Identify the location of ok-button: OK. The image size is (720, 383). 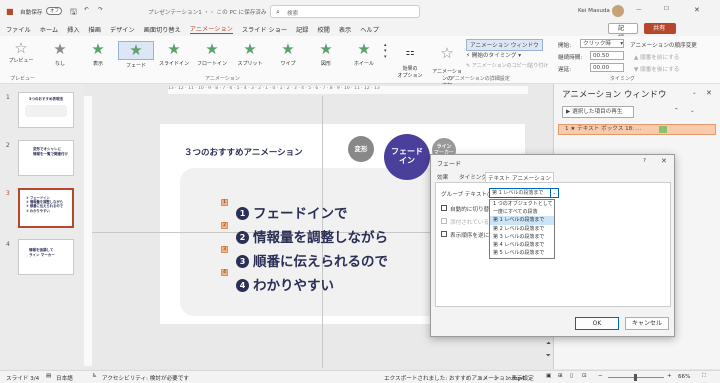
(597, 323).